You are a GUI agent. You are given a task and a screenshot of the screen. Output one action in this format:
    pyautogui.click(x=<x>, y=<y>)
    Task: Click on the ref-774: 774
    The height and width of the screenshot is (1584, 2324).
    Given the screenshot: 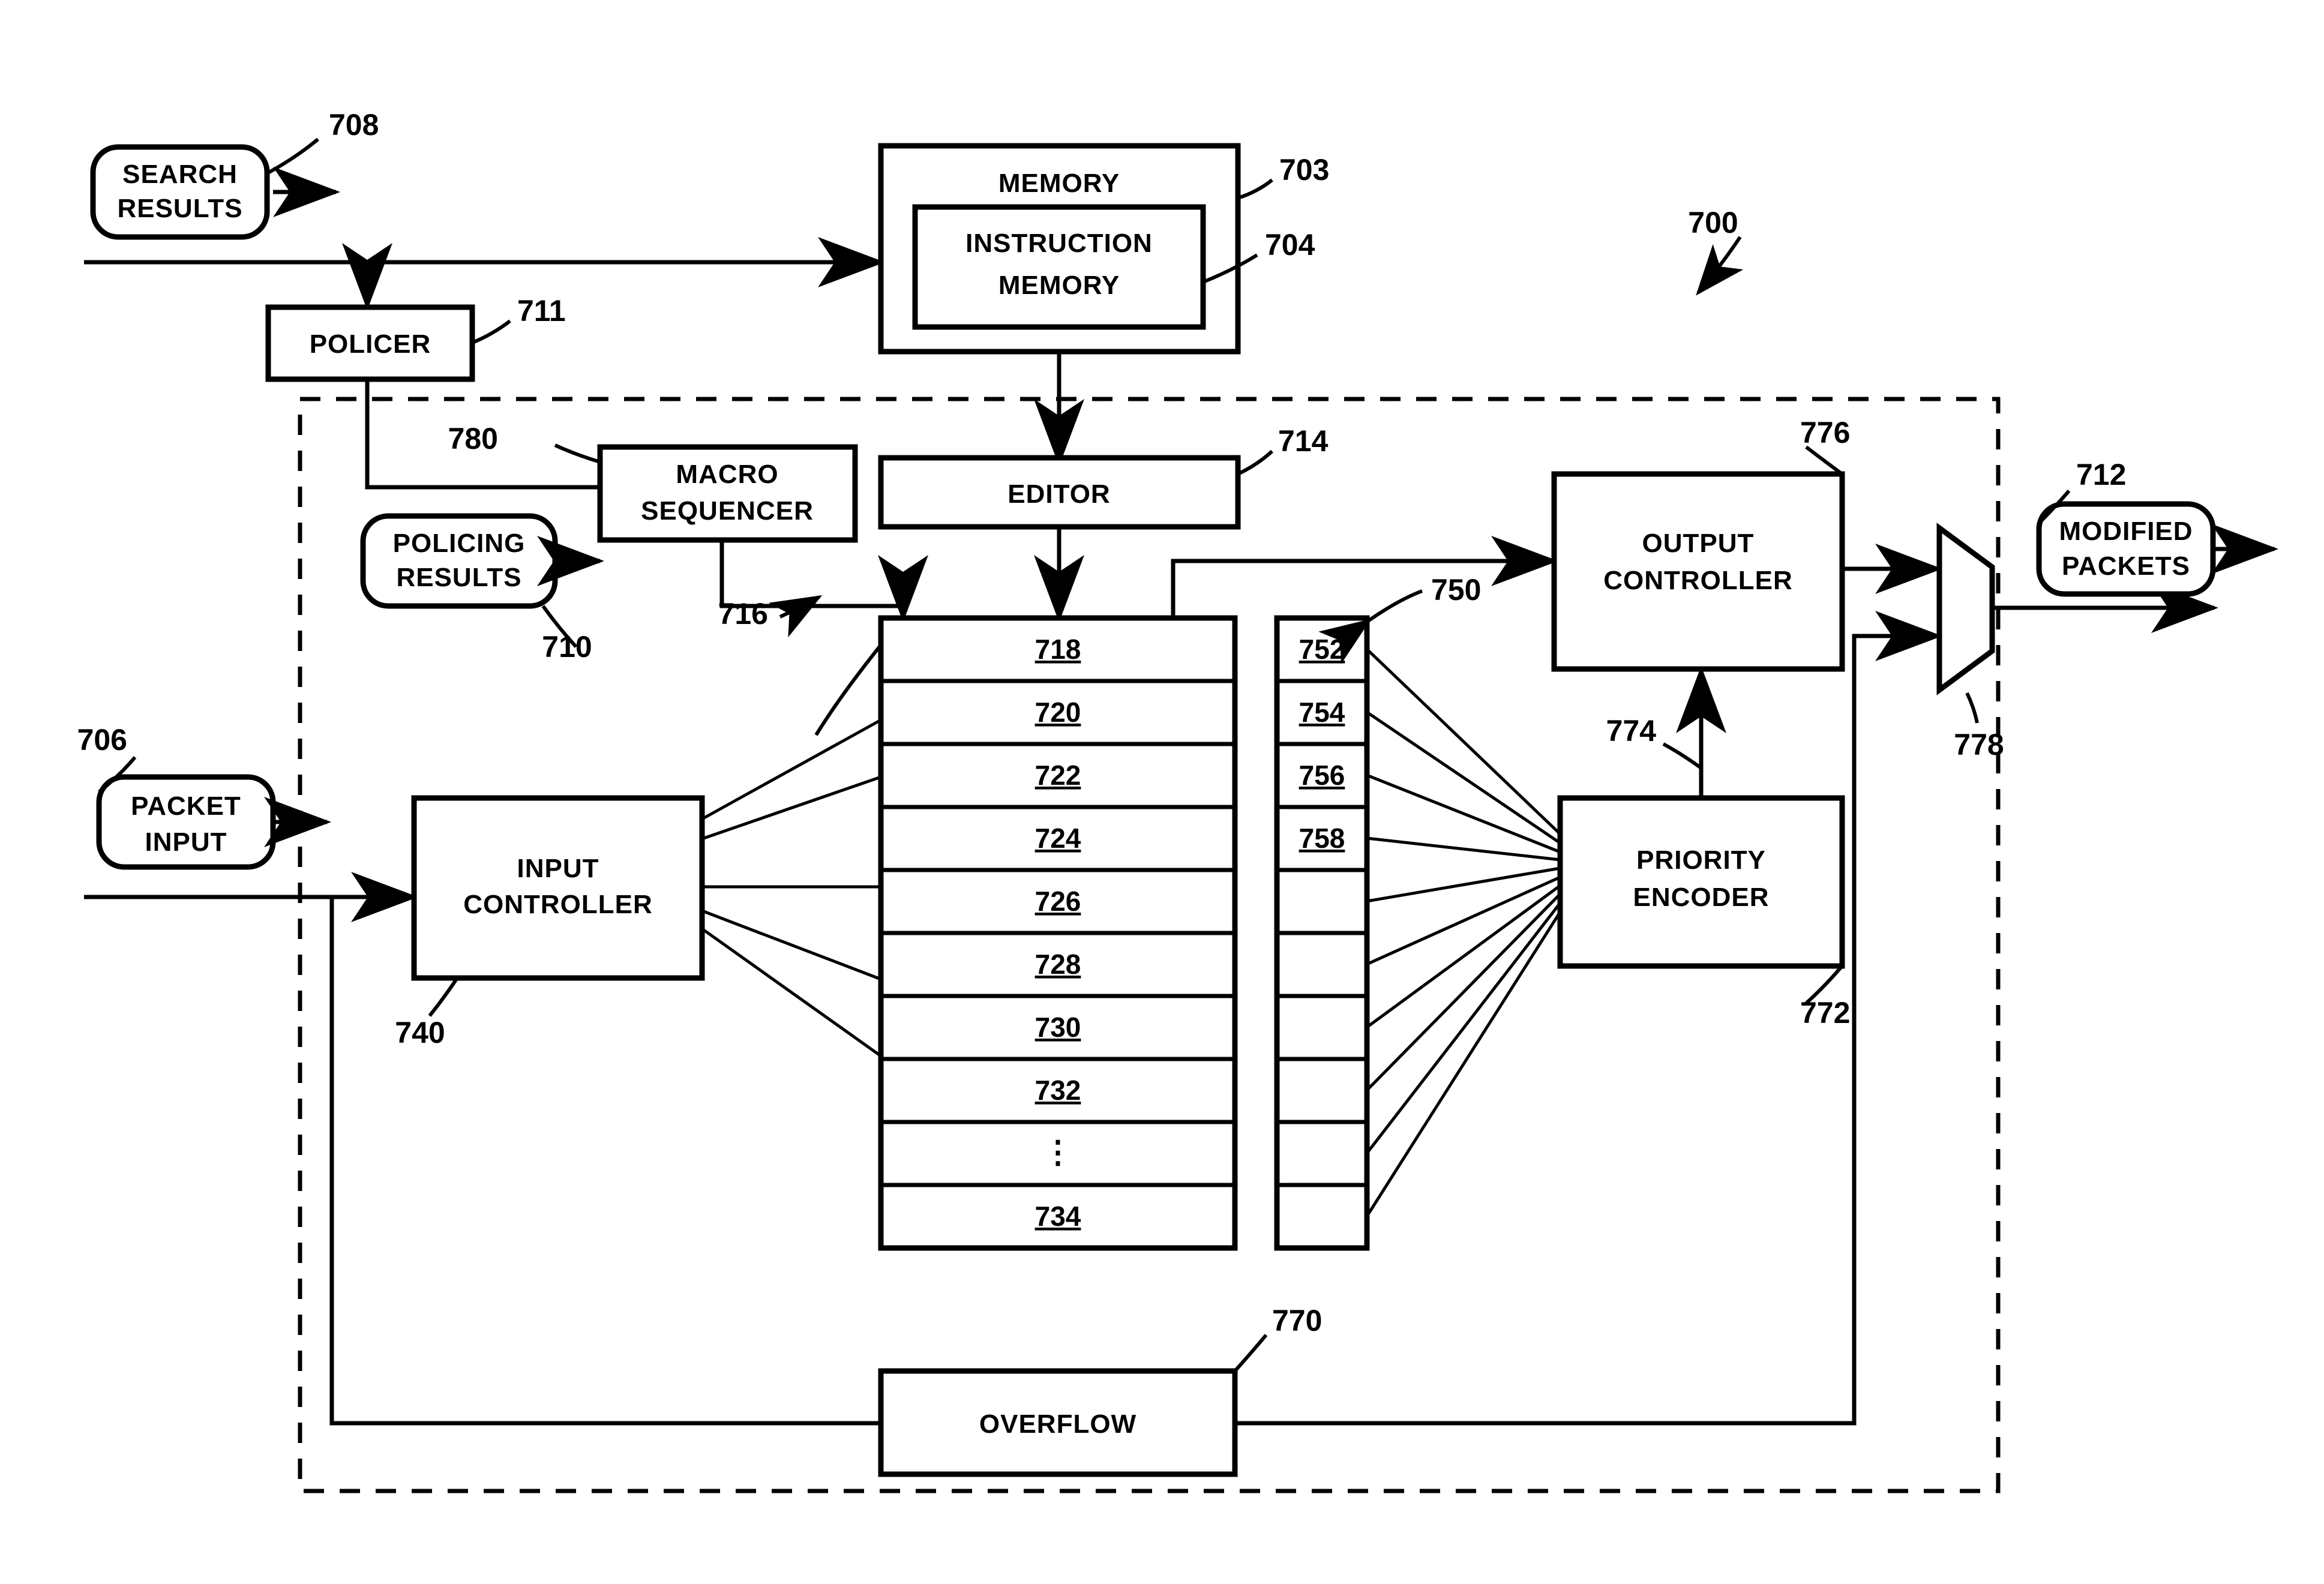 What is the action you would take?
    pyautogui.click(x=1631, y=731)
    